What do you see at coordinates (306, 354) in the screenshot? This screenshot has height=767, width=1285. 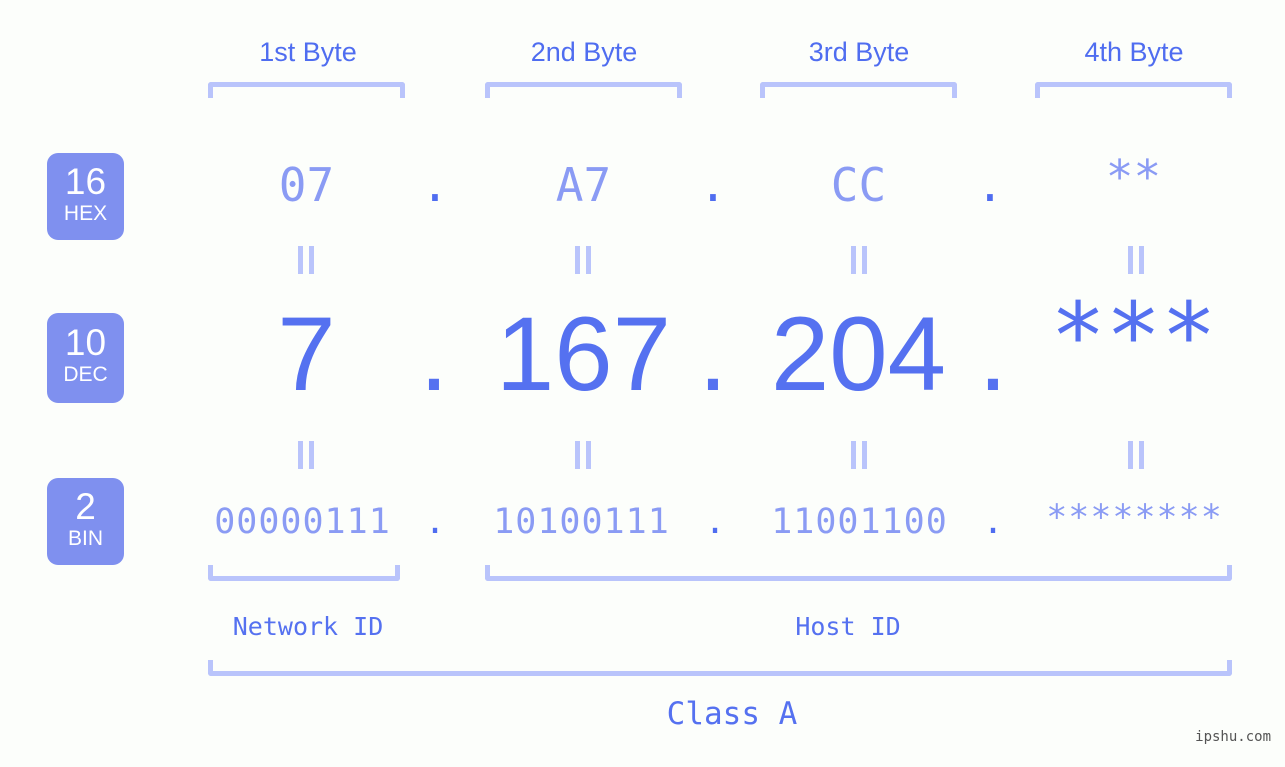 I see `dec-byte-1: 7` at bounding box center [306, 354].